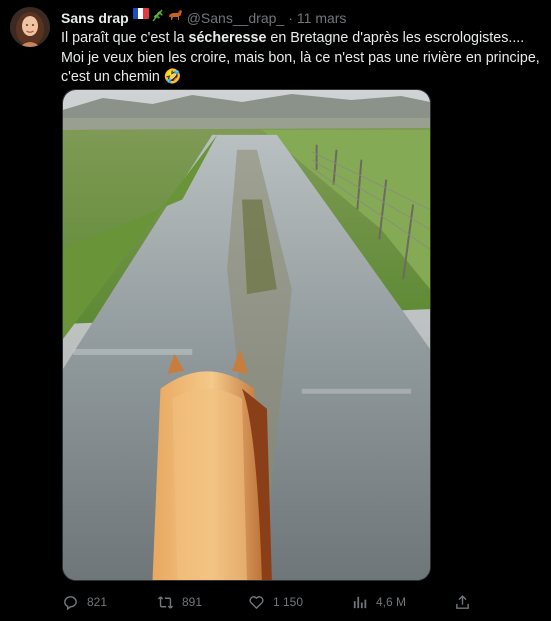 This screenshot has height=621, width=551. What do you see at coordinates (172, 77) in the screenshot?
I see `rofl-emoji-icon: 🤣` at bounding box center [172, 77].